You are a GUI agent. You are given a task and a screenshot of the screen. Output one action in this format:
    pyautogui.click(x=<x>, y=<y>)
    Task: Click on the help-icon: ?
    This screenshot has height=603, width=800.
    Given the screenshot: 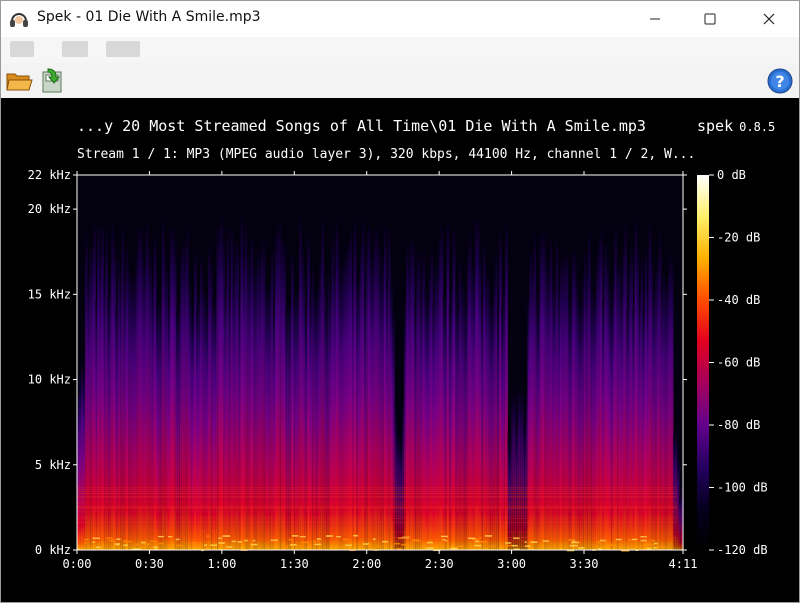 What is the action you would take?
    pyautogui.click(x=780, y=81)
    